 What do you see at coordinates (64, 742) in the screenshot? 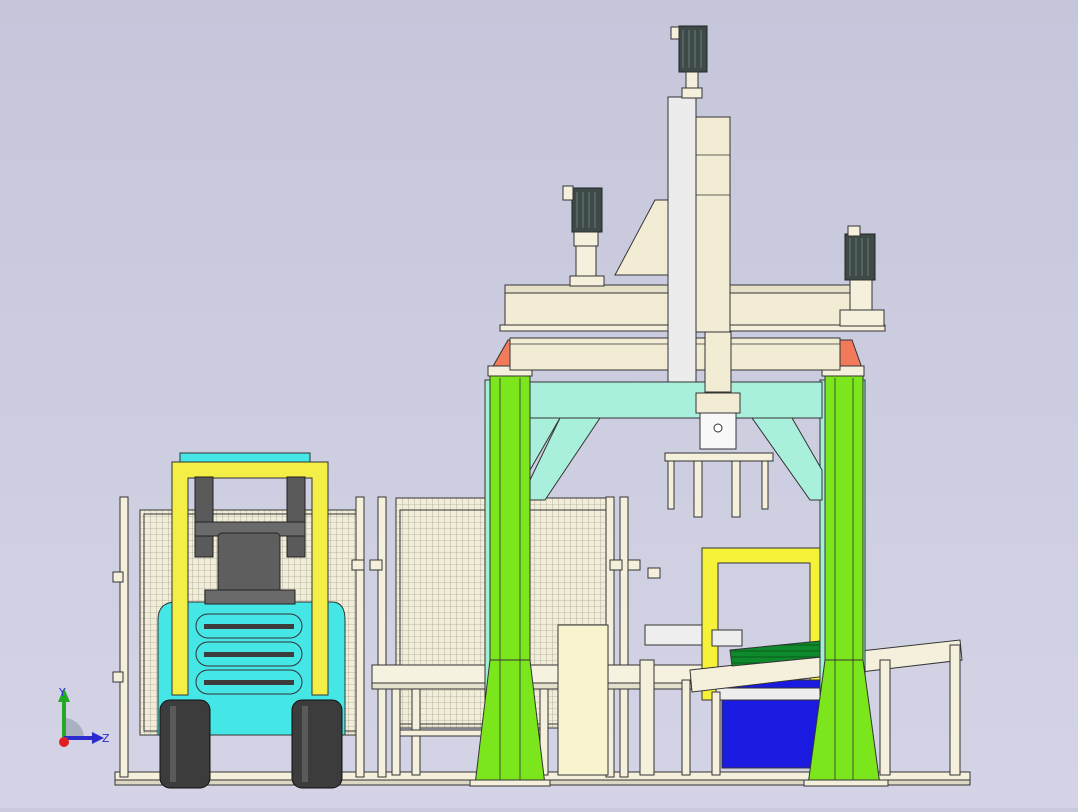
I see `x-axis-point` at bounding box center [64, 742].